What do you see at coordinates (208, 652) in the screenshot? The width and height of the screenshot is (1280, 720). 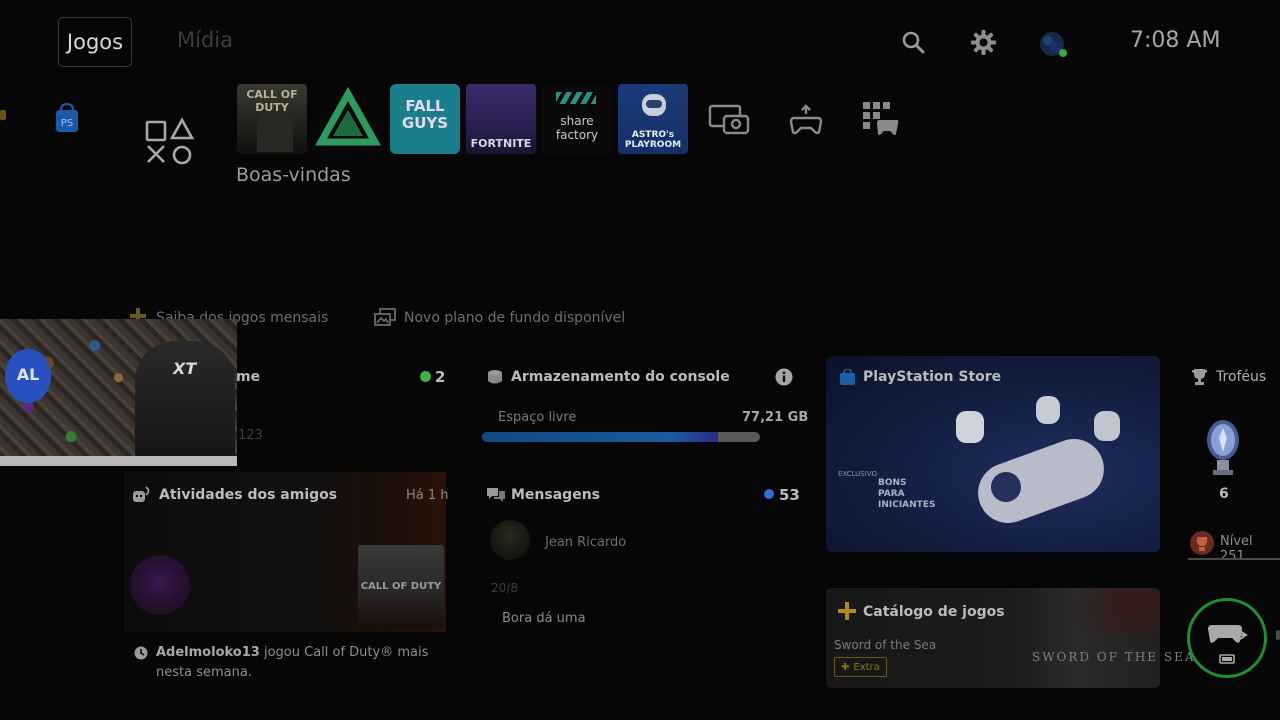 I see `friend-username: Adelmoloko13` at bounding box center [208, 652].